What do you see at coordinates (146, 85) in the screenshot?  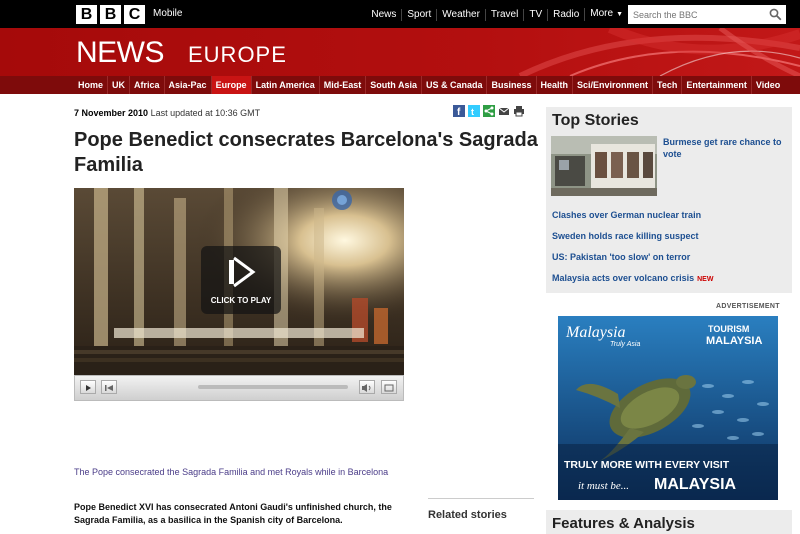 I see `section-nav-africa: Africa` at bounding box center [146, 85].